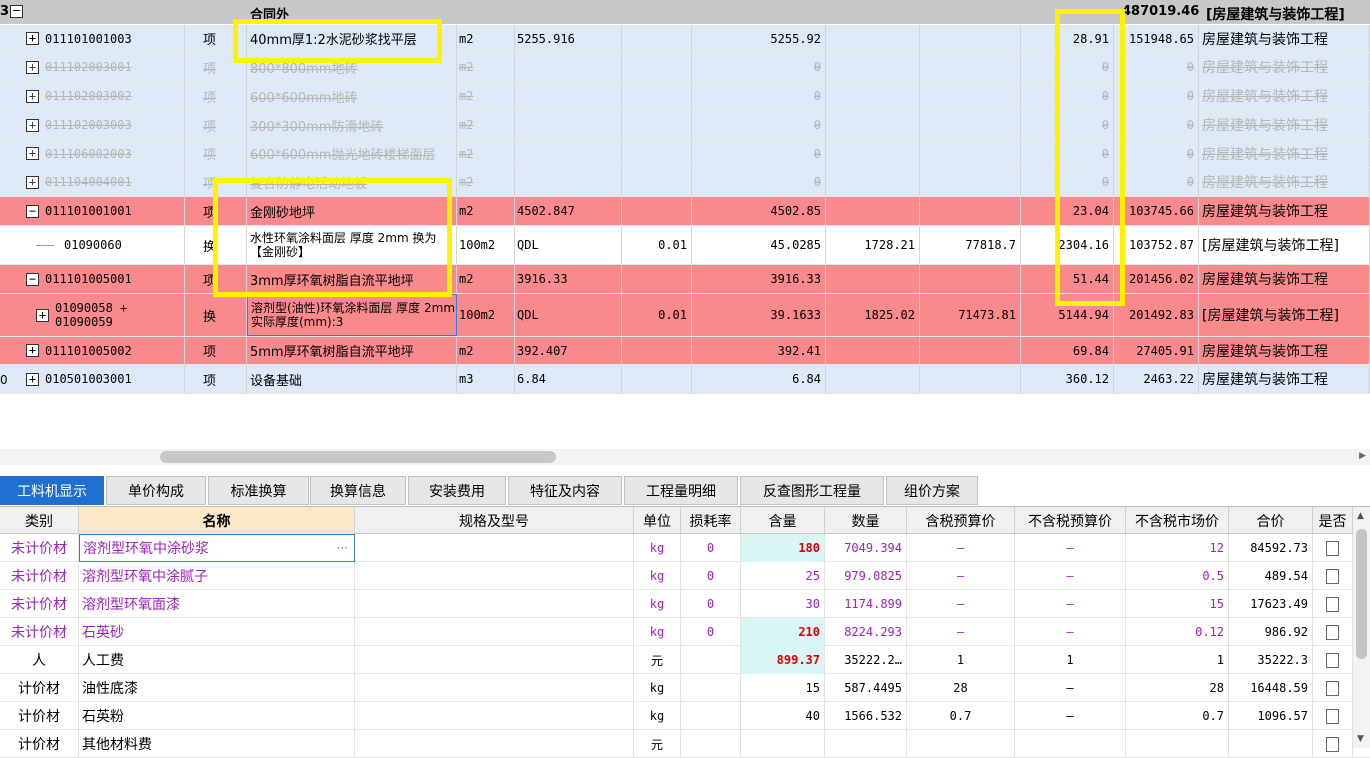 The image size is (1370, 758). What do you see at coordinates (1271, 660) in the screenshot?
I see `cell-sum: 35222.3` at bounding box center [1271, 660].